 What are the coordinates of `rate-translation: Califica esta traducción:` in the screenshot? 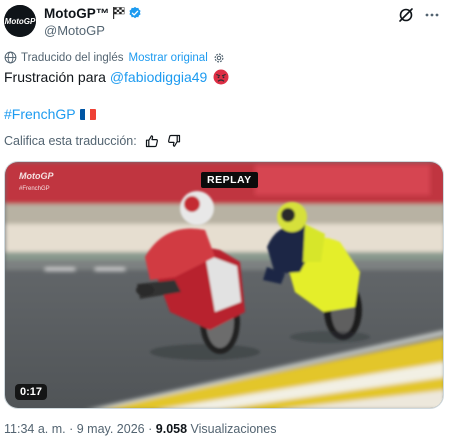 It's located at (92, 141).